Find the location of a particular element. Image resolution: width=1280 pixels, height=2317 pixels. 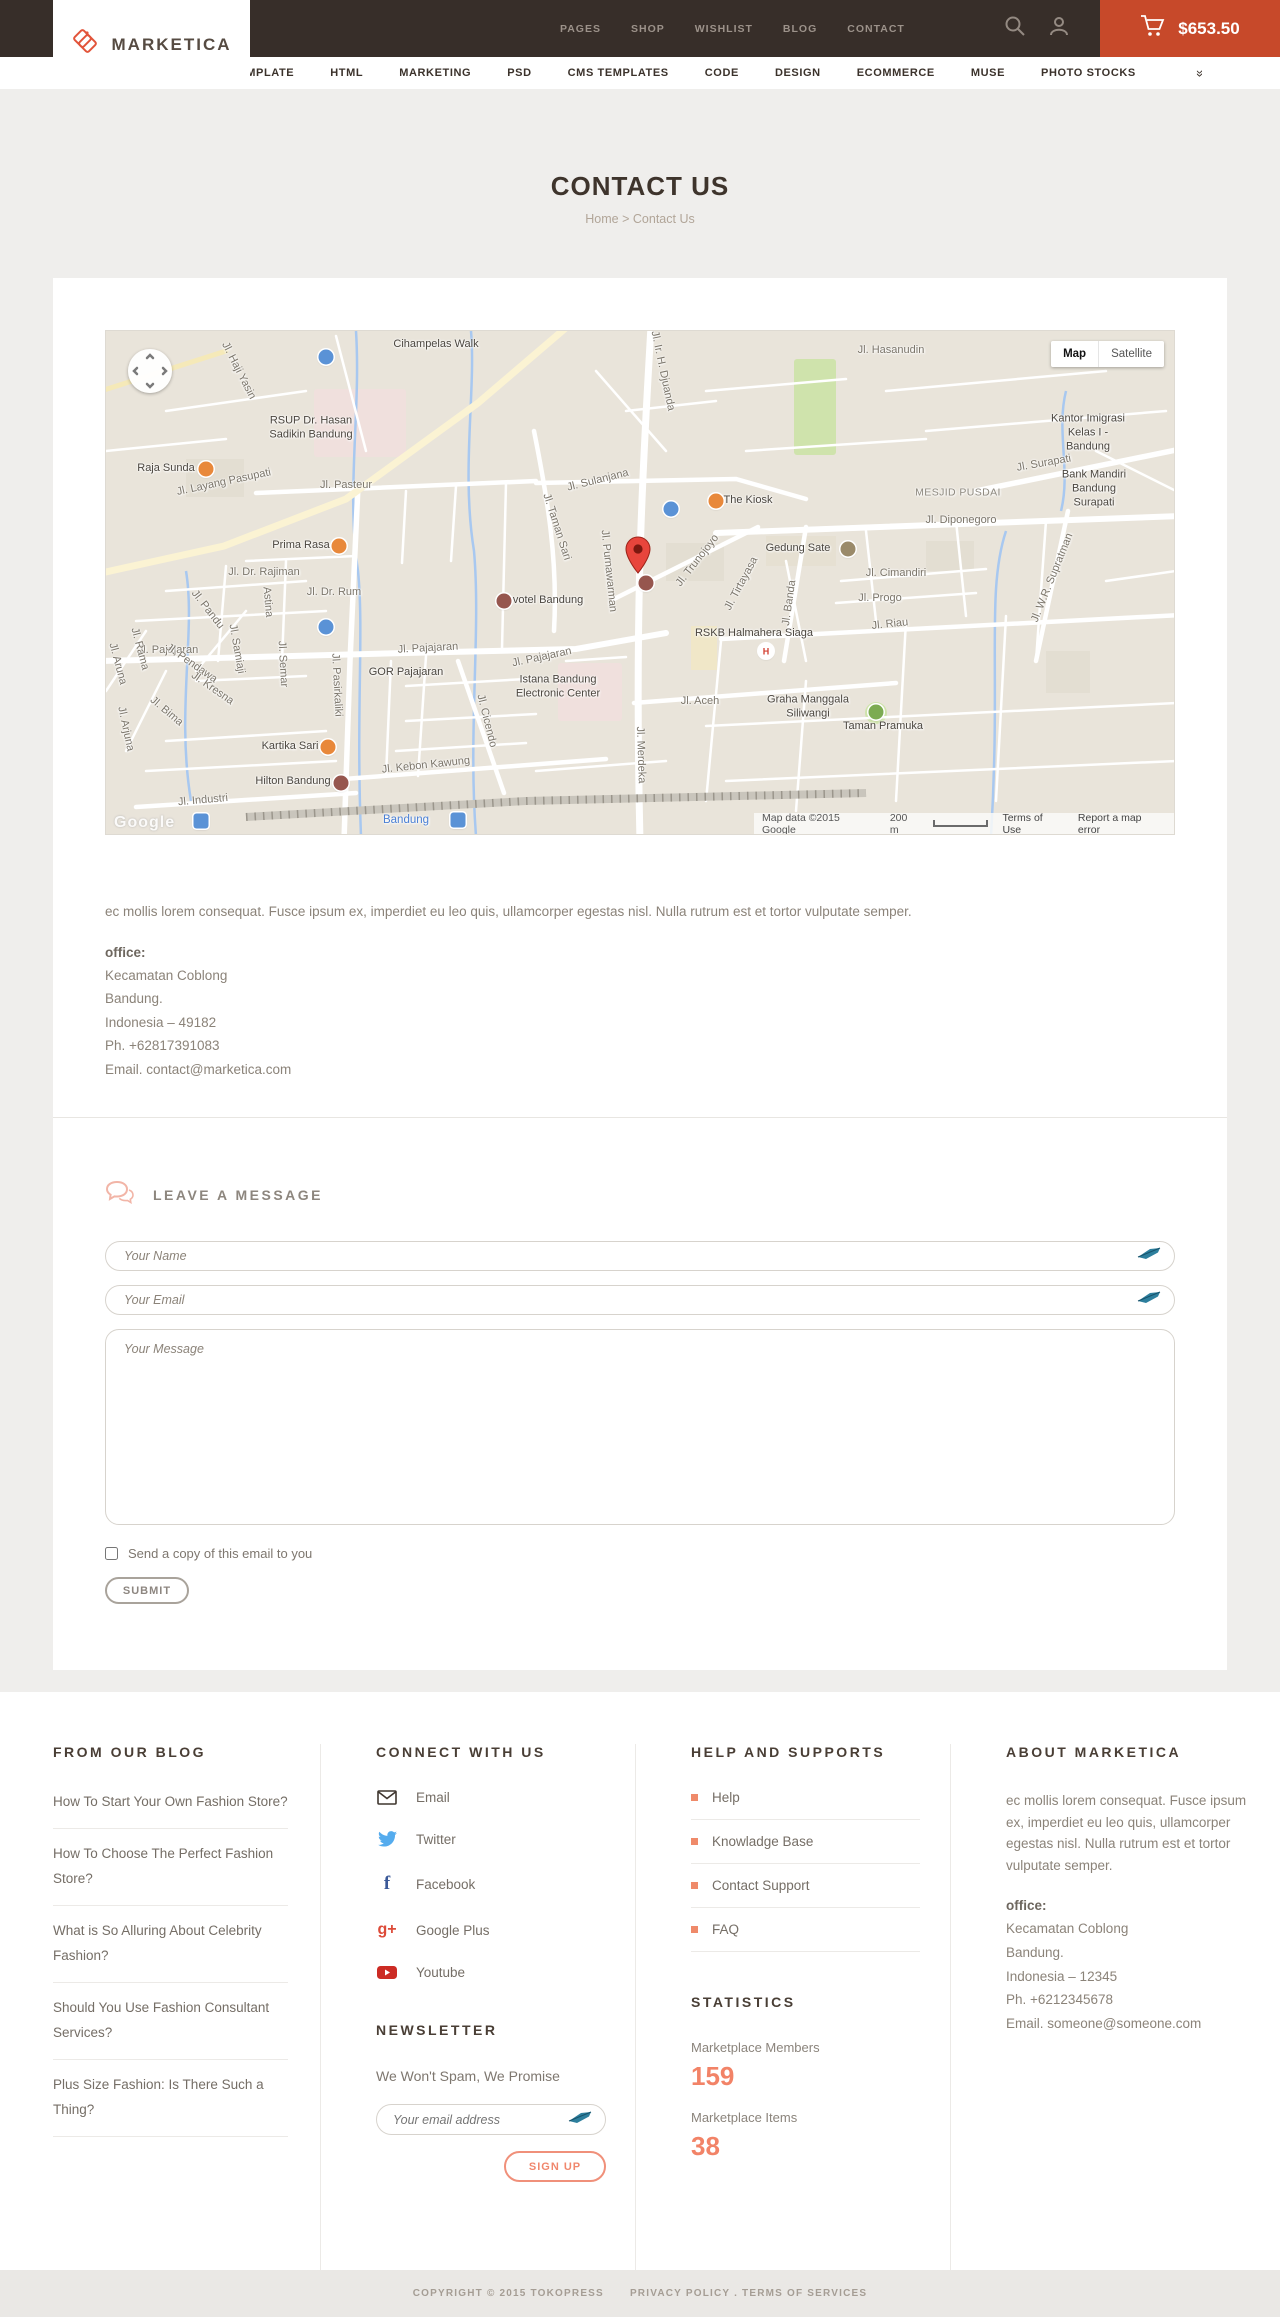

map-type-map-button: Map is located at coordinates (1075, 354).